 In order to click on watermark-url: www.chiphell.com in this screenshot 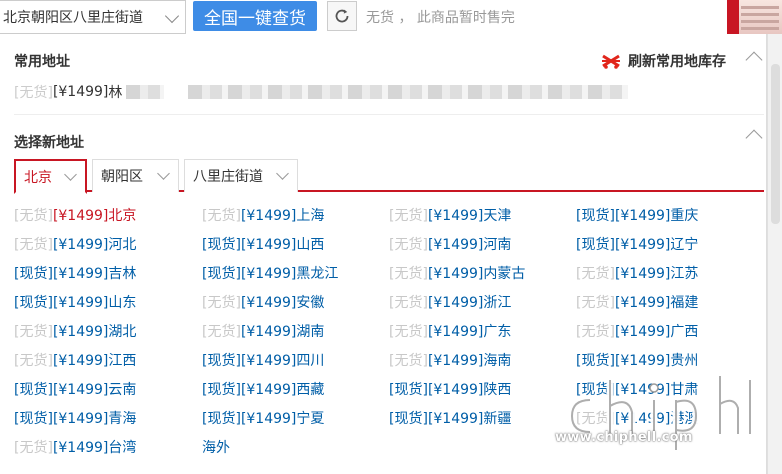, I will do `click(624, 437)`.